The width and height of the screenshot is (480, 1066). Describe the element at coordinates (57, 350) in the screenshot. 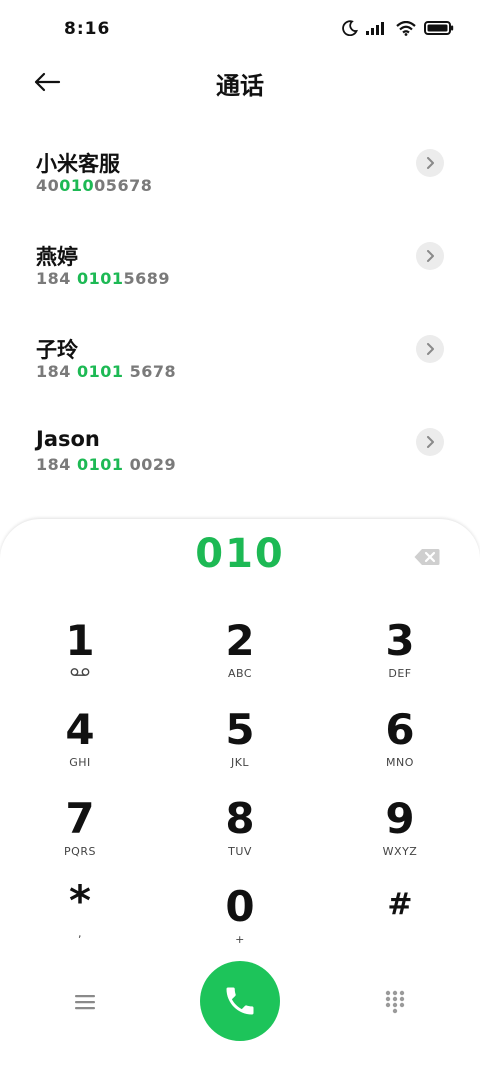

I see `contact-name: 子玲` at that location.